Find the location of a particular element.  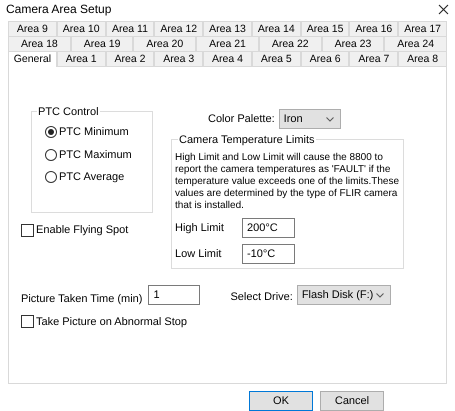

field-label: High Limit is located at coordinates (200, 228).